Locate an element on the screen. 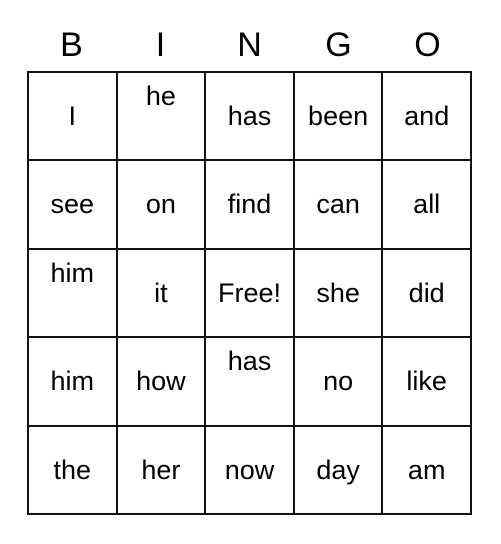  bingo-cell-label: the is located at coordinates (72, 469).